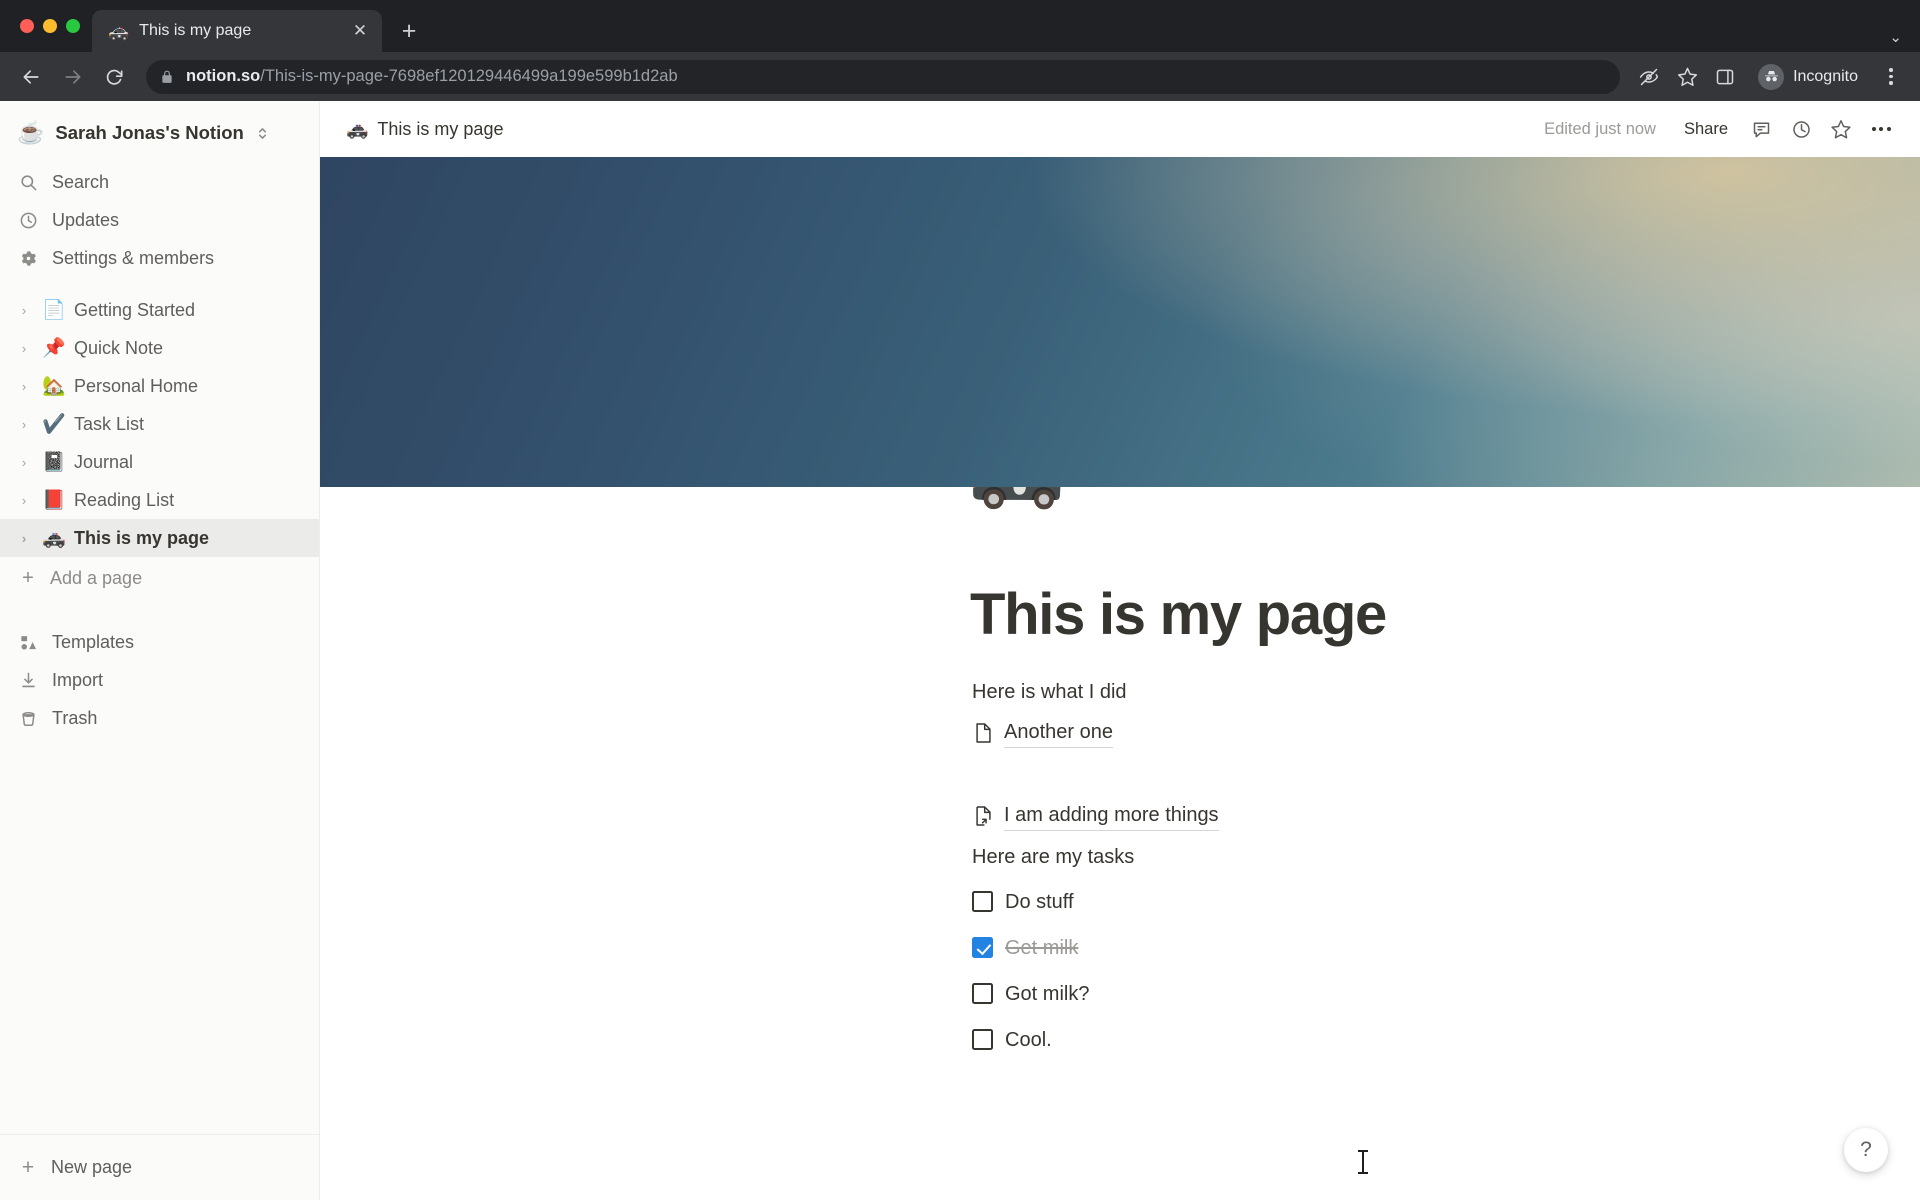 This screenshot has width=1920, height=1200. I want to click on forward-arrow-icon, so click(73, 76).